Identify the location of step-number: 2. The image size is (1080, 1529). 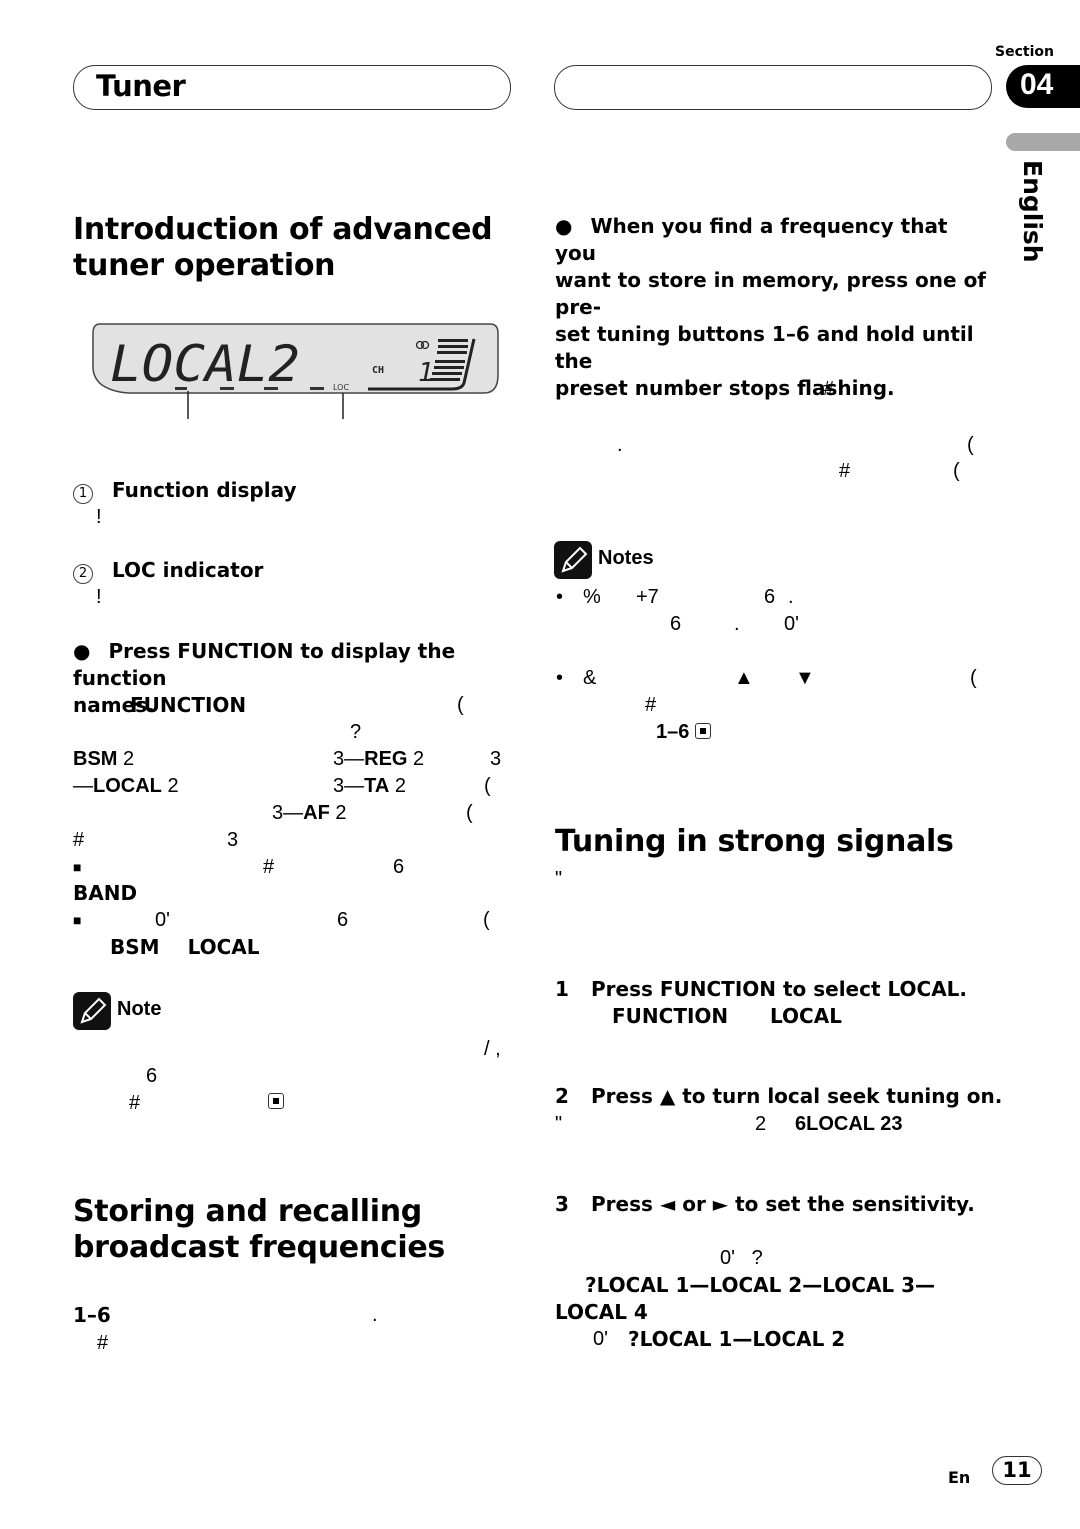
(562, 1096).